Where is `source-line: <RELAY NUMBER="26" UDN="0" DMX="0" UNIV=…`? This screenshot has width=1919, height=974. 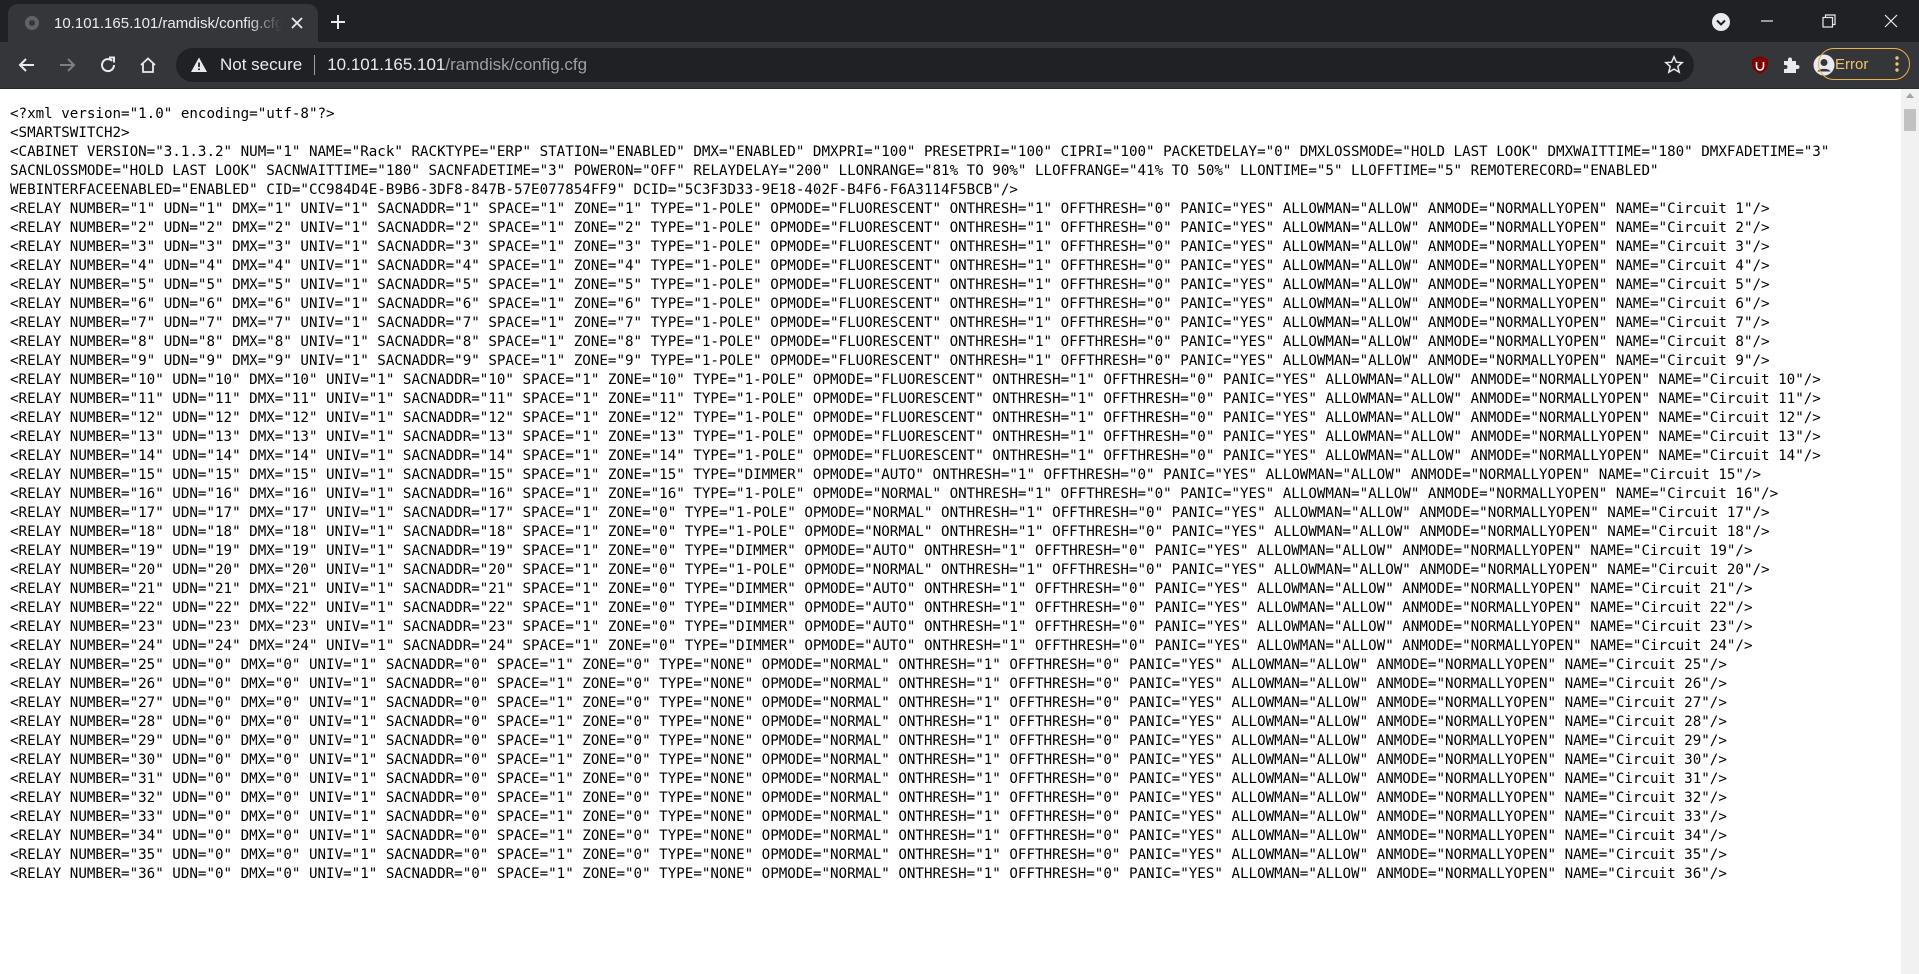 source-line: <RELAY NUMBER="26" UDN="0" DMX="0" UNIV=… is located at coordinates (868, 684).